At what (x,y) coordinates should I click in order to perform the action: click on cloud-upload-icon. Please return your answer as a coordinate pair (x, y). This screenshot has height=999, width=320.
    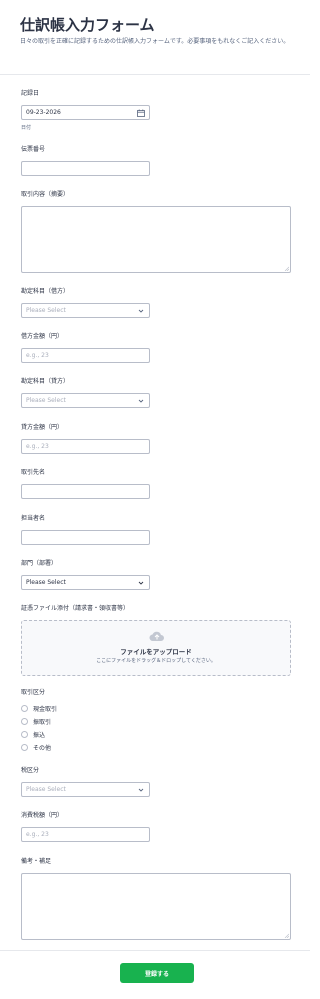
    Looking at the image, I should click on (156, 636).